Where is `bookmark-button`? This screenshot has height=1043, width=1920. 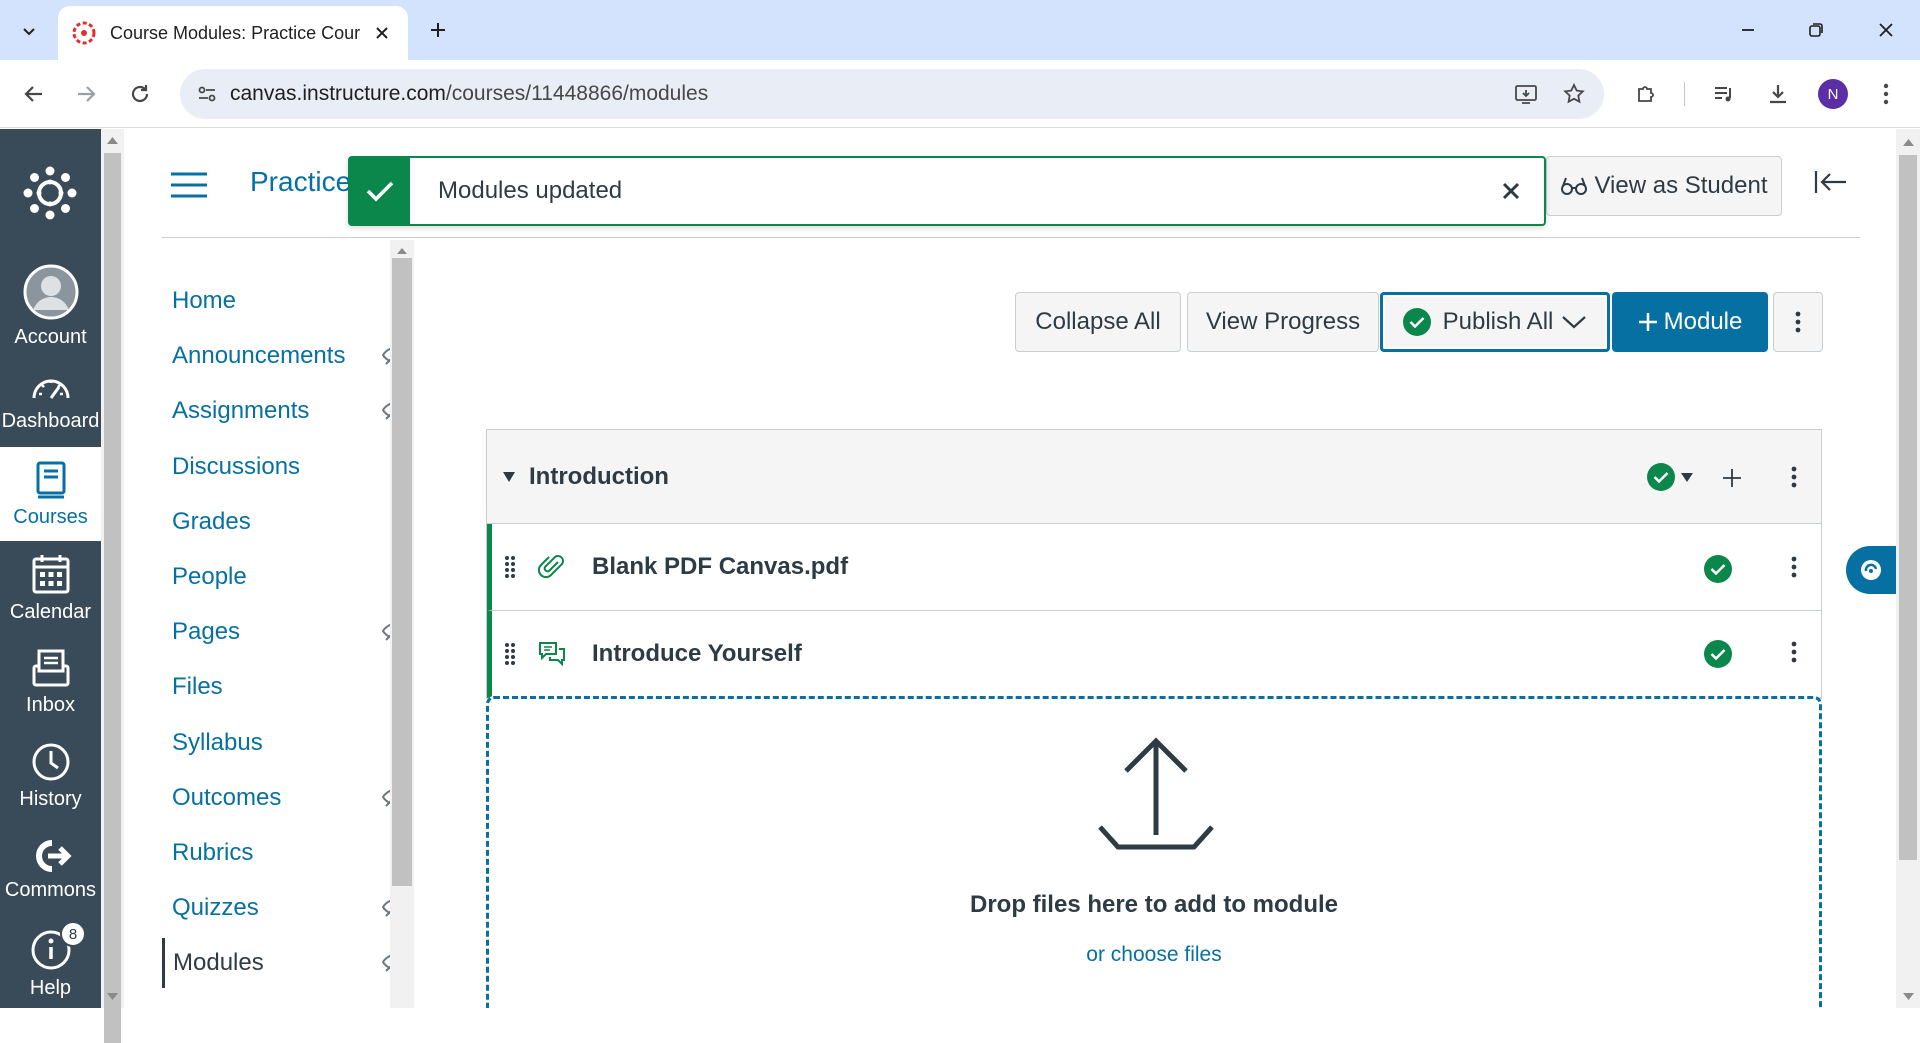 bookmark-button is located at coordinates (1574, 94).